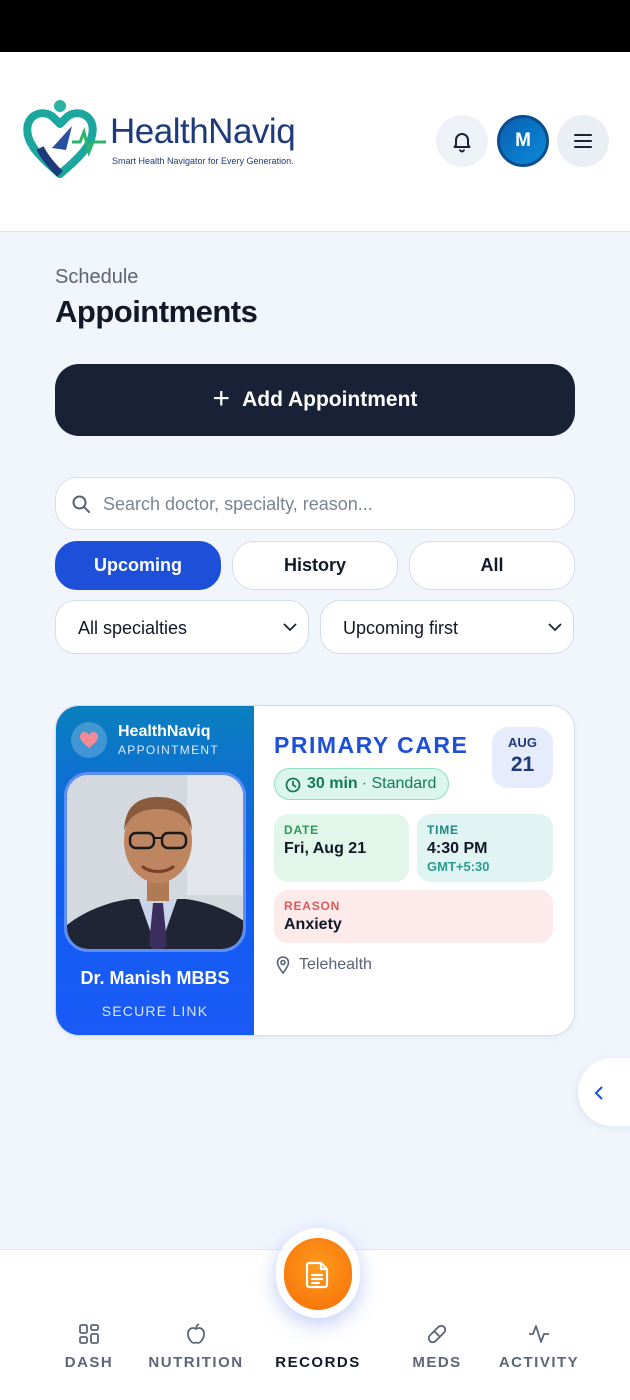 The height and width of the screenshot is (1400, 630). What do you see at coordinates (523, 141) in the screenshot?
I see `user-avatar: M` at bounding box center [523, 141].